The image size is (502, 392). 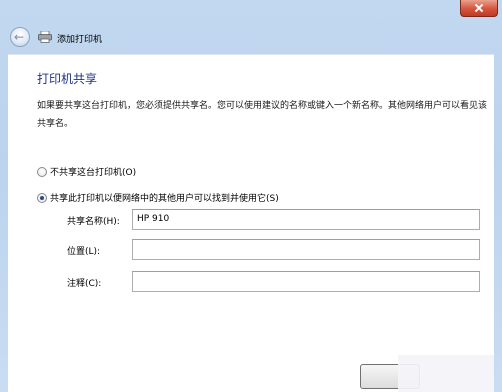 What do you see at coordinates (42, 198) in the screenshot?
I see `share-radio` at bounding box center [42, 198].